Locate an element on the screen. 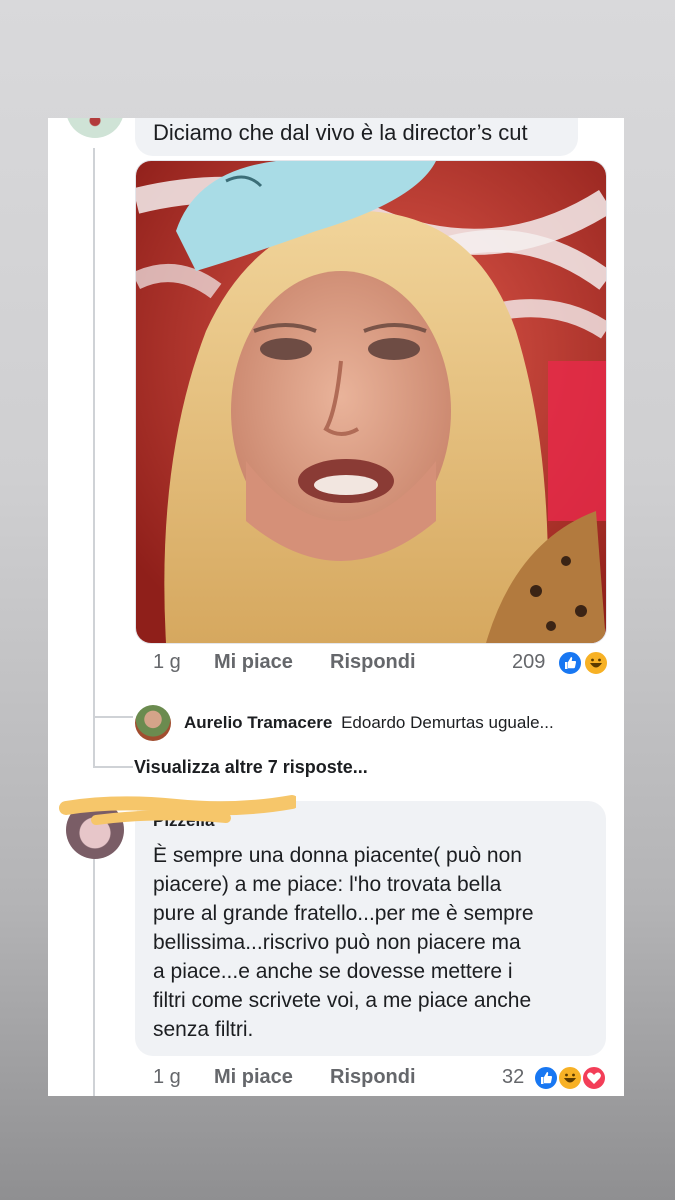 This screenshot has width=675, height=1200. name-redaction-scribble is located at coordinates (177, 810).